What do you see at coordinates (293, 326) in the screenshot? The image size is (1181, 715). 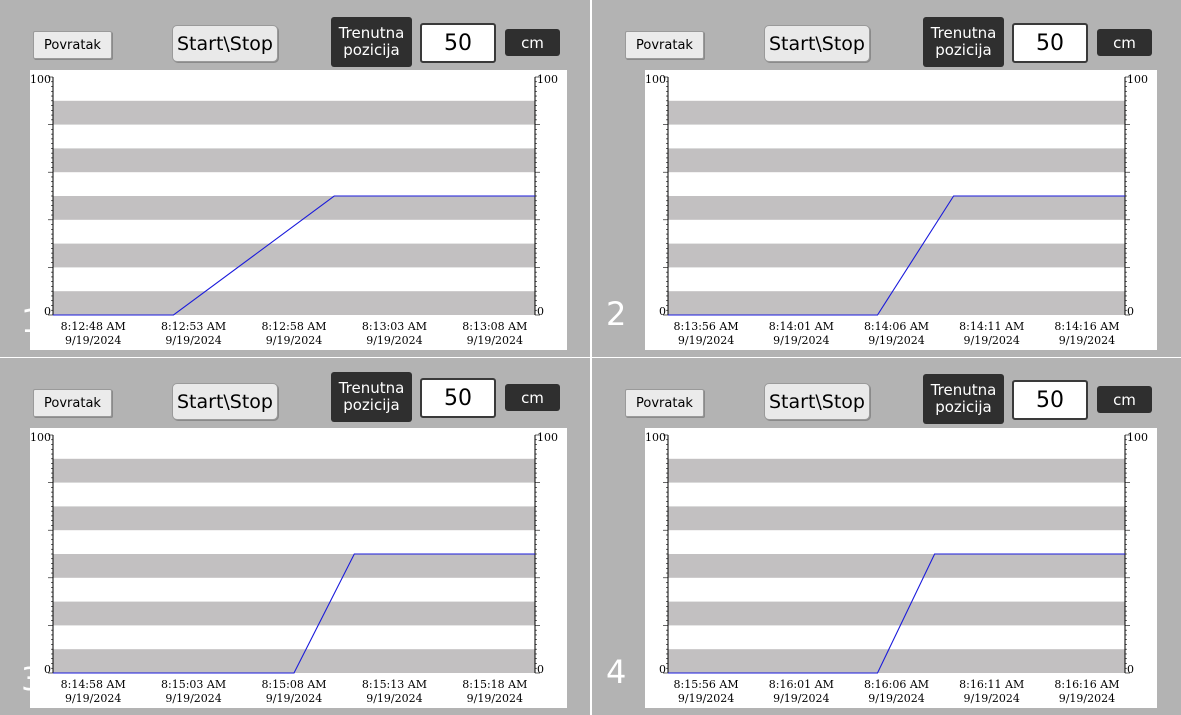 I see `x-tick-label: 8:12:58 AM` at bounding box center [293, 326].